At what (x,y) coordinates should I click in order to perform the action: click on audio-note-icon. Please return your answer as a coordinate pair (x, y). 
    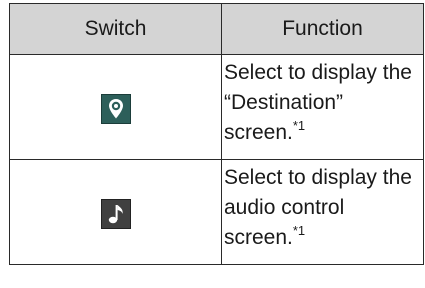
    Looking at the image, I should click on (115, 213).